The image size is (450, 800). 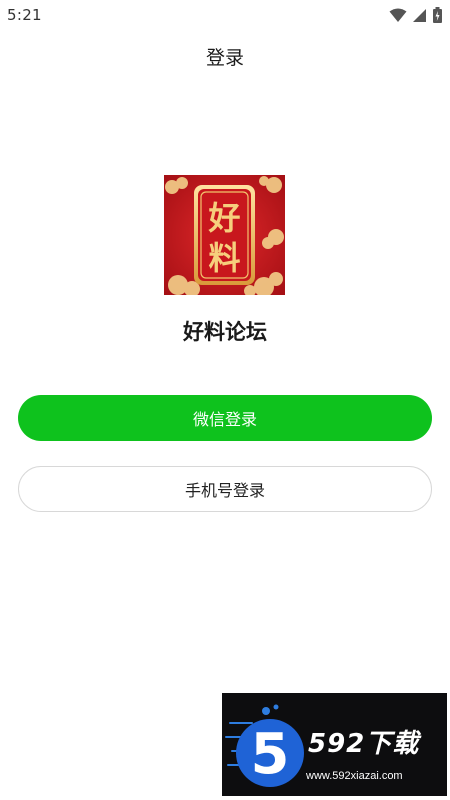 I want to click on status-time: 5:21, so click(x=24, y=15).